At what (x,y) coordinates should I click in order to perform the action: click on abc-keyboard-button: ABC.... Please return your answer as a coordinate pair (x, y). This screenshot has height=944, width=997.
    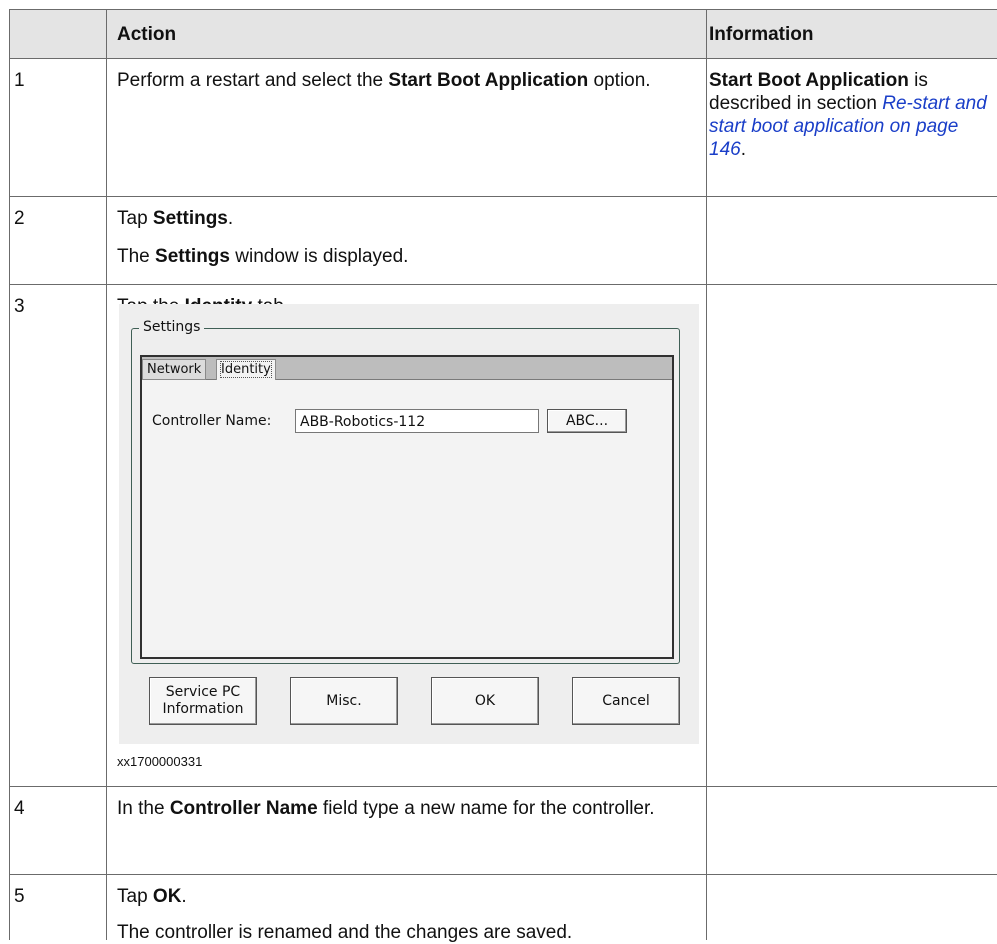
    Looking at the image, I should click on (587, 421).